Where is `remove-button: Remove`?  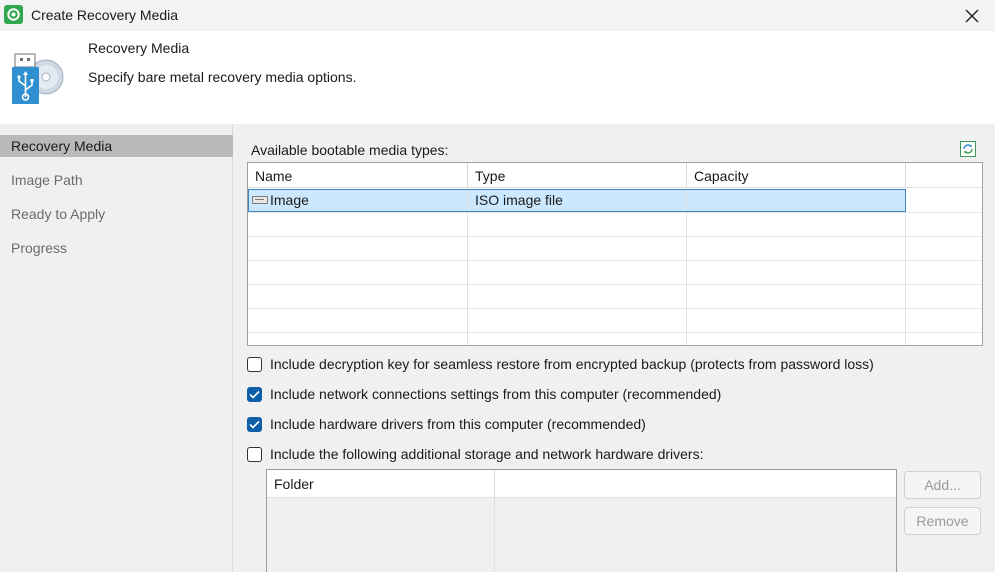 remove-button: Remove is located at coordinates (942, 521).